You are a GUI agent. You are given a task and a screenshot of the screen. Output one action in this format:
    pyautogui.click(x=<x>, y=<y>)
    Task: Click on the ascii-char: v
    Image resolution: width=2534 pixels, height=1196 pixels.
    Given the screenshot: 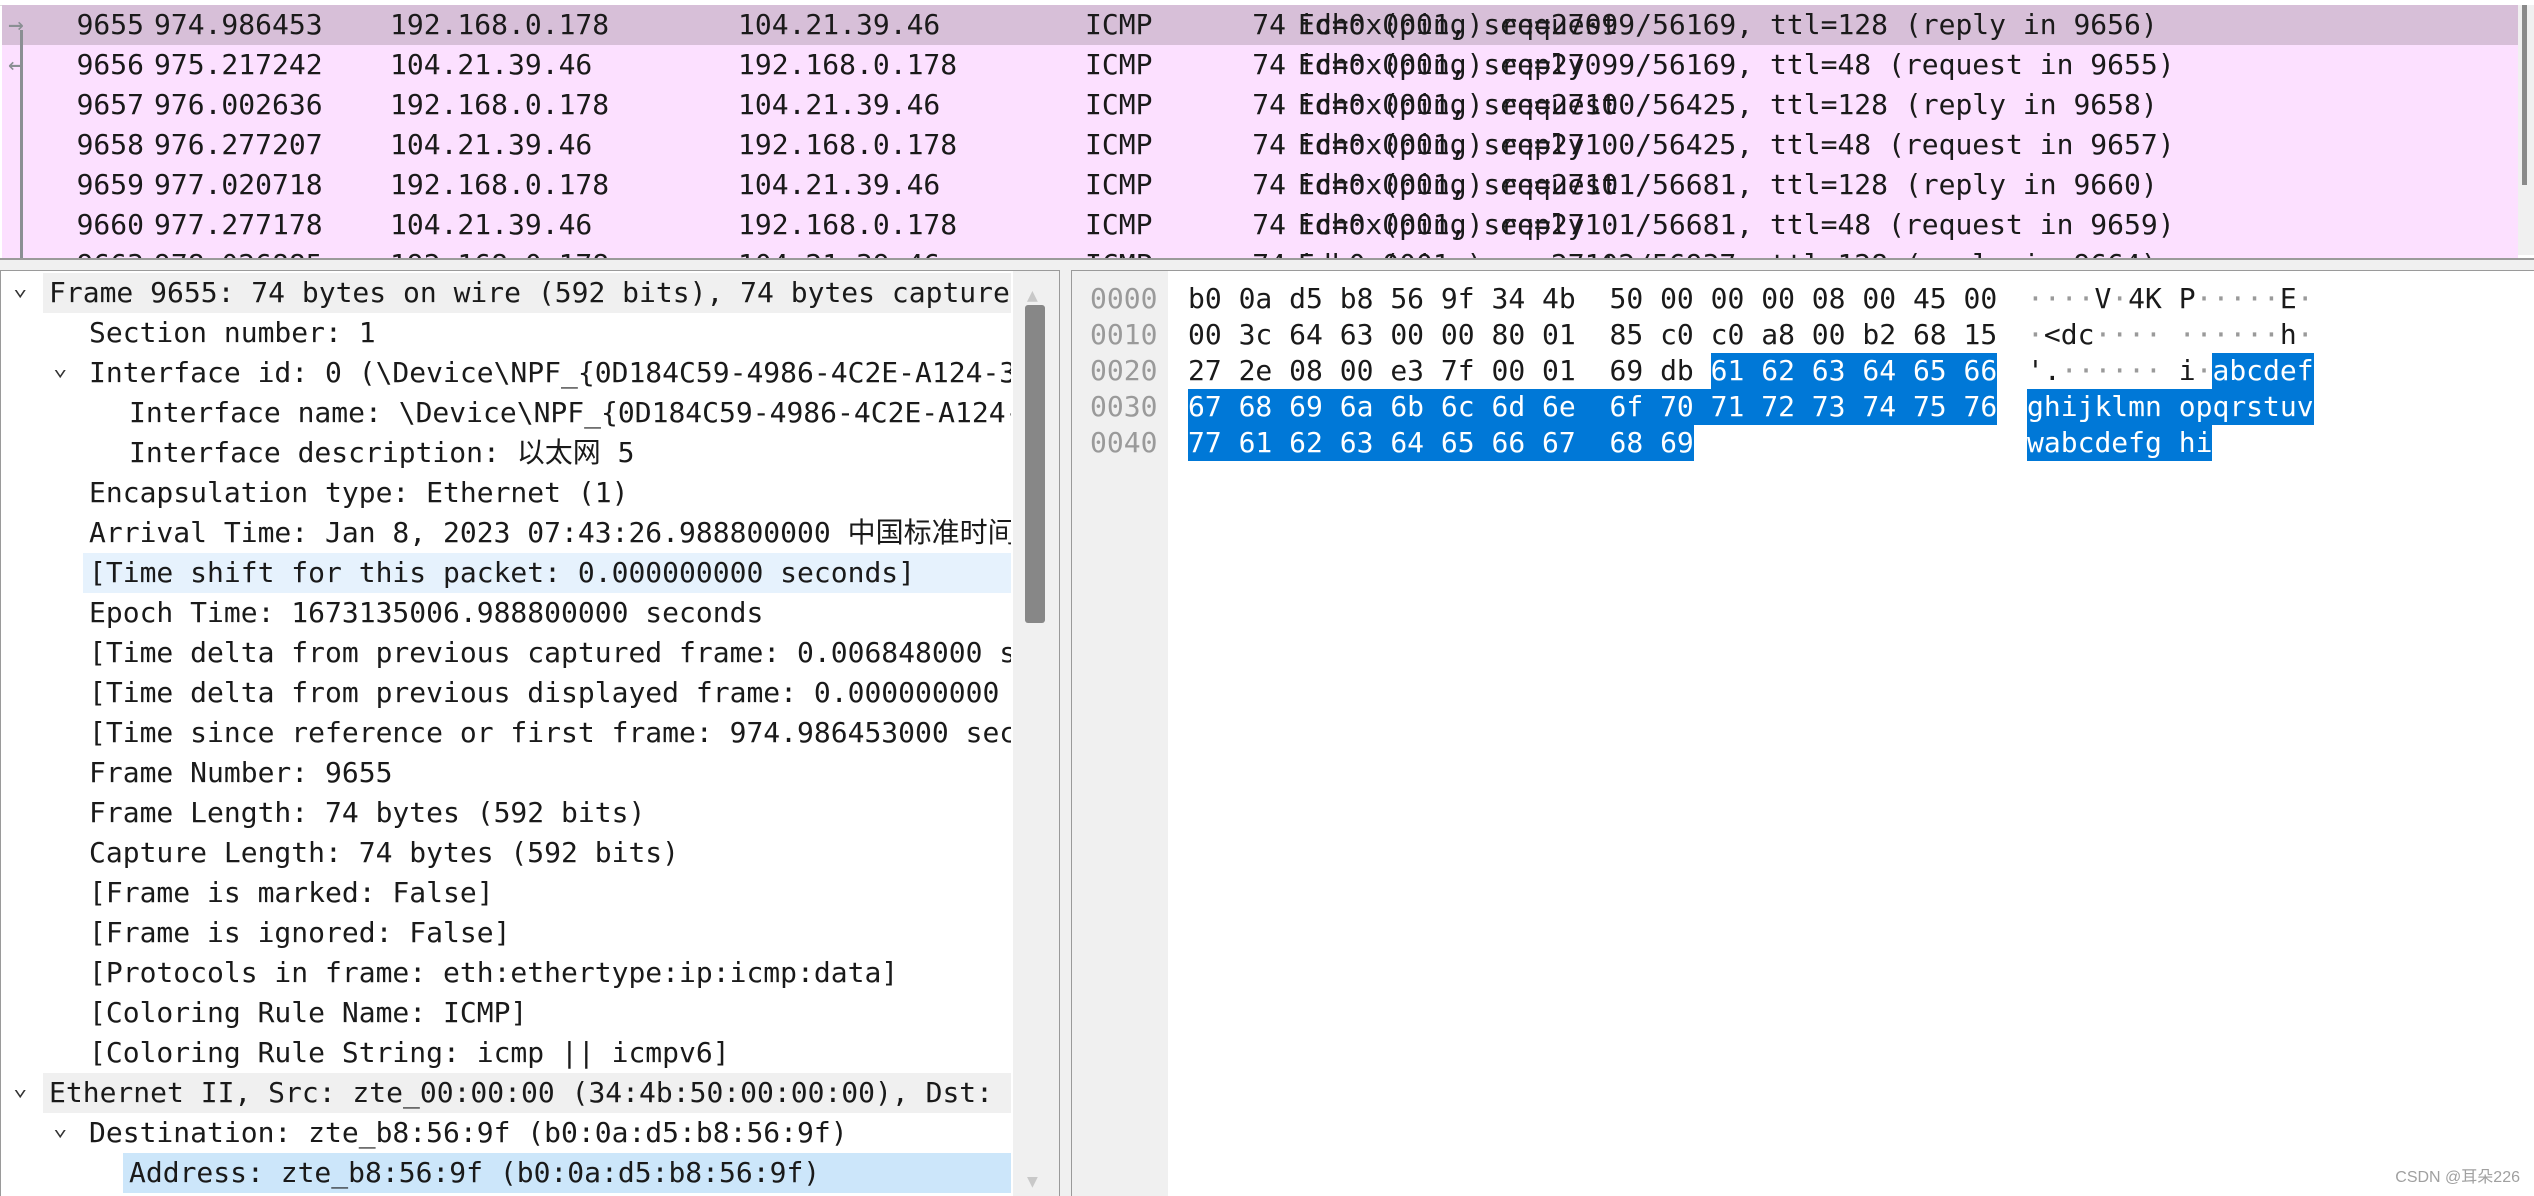 What is the action you would take?
    pyautogui.click(x=2305, y=407)
    